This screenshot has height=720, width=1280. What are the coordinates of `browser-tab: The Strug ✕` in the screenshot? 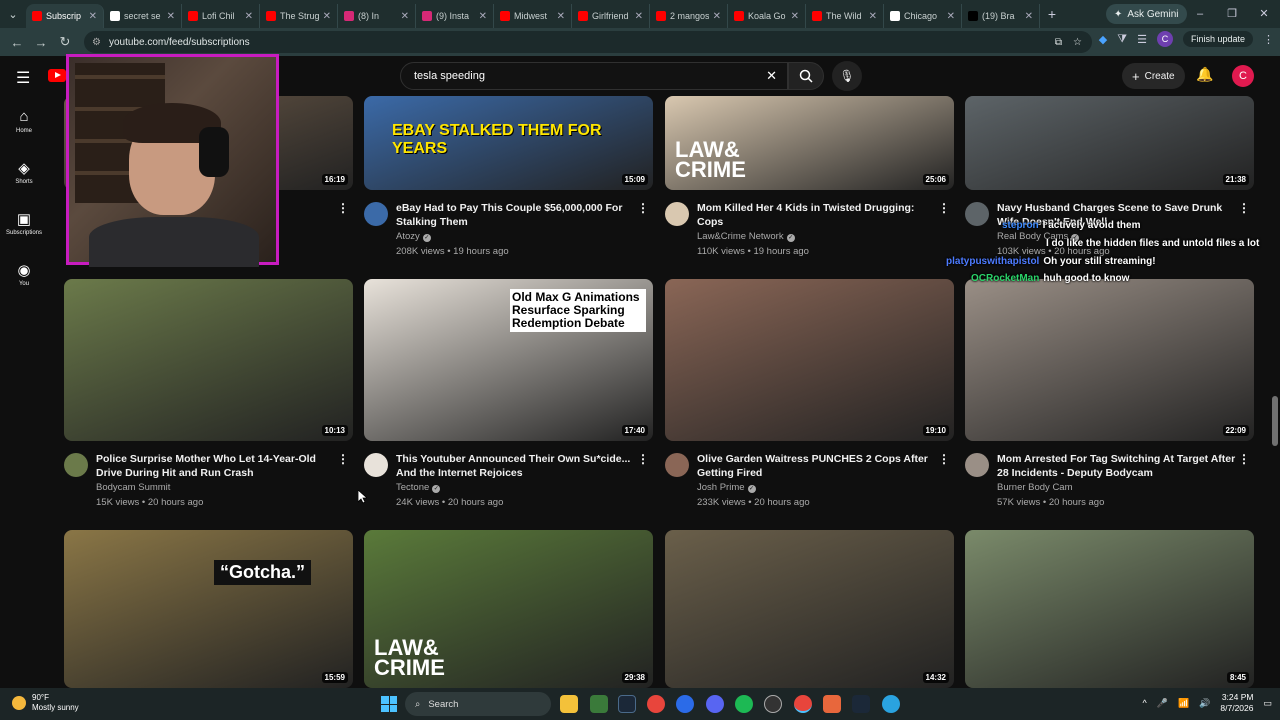 It's located at (299, 16).